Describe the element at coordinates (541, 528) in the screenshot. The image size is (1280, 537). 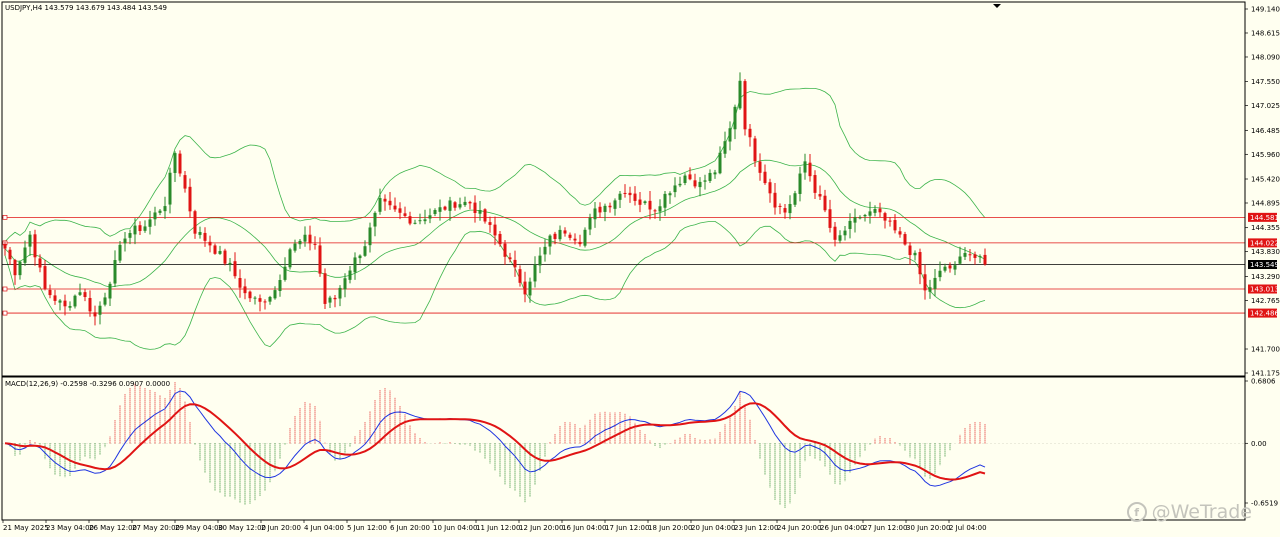
I see `time-tick-label: 12 Jun 20:00` at that location.